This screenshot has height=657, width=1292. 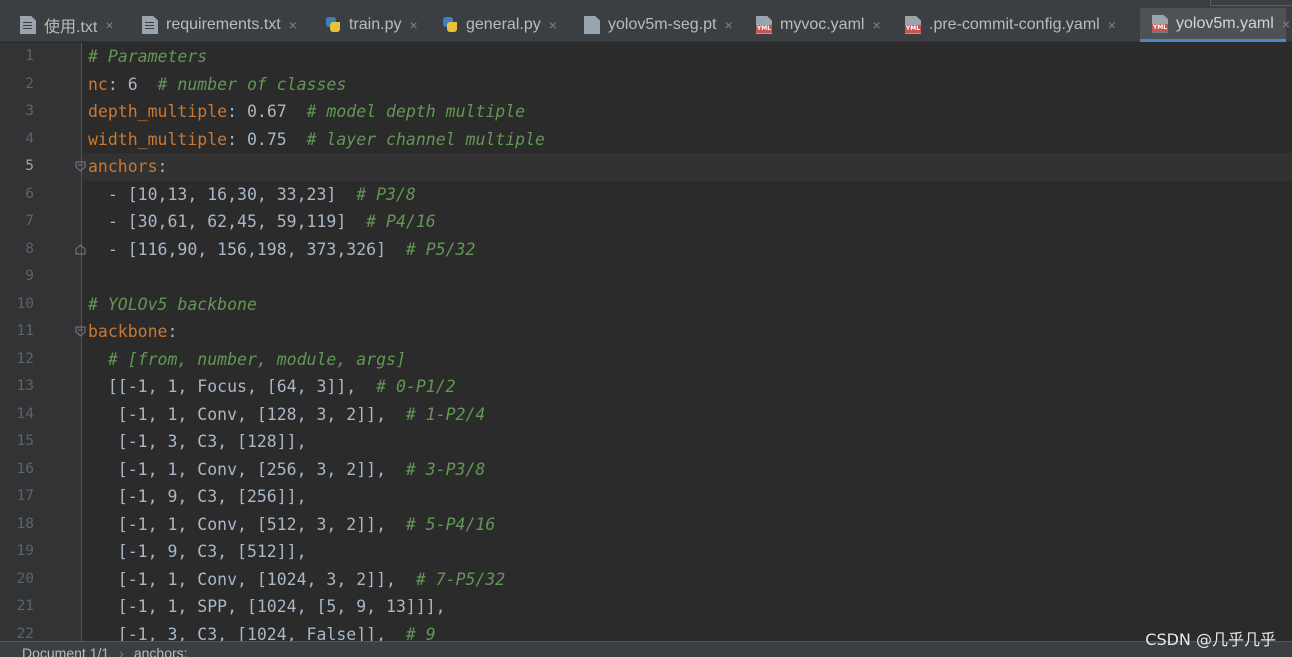 What do you see at coordinates (25, 468) in the screenshot?
I see `line-number: 16` at bounding box center [25, 468].